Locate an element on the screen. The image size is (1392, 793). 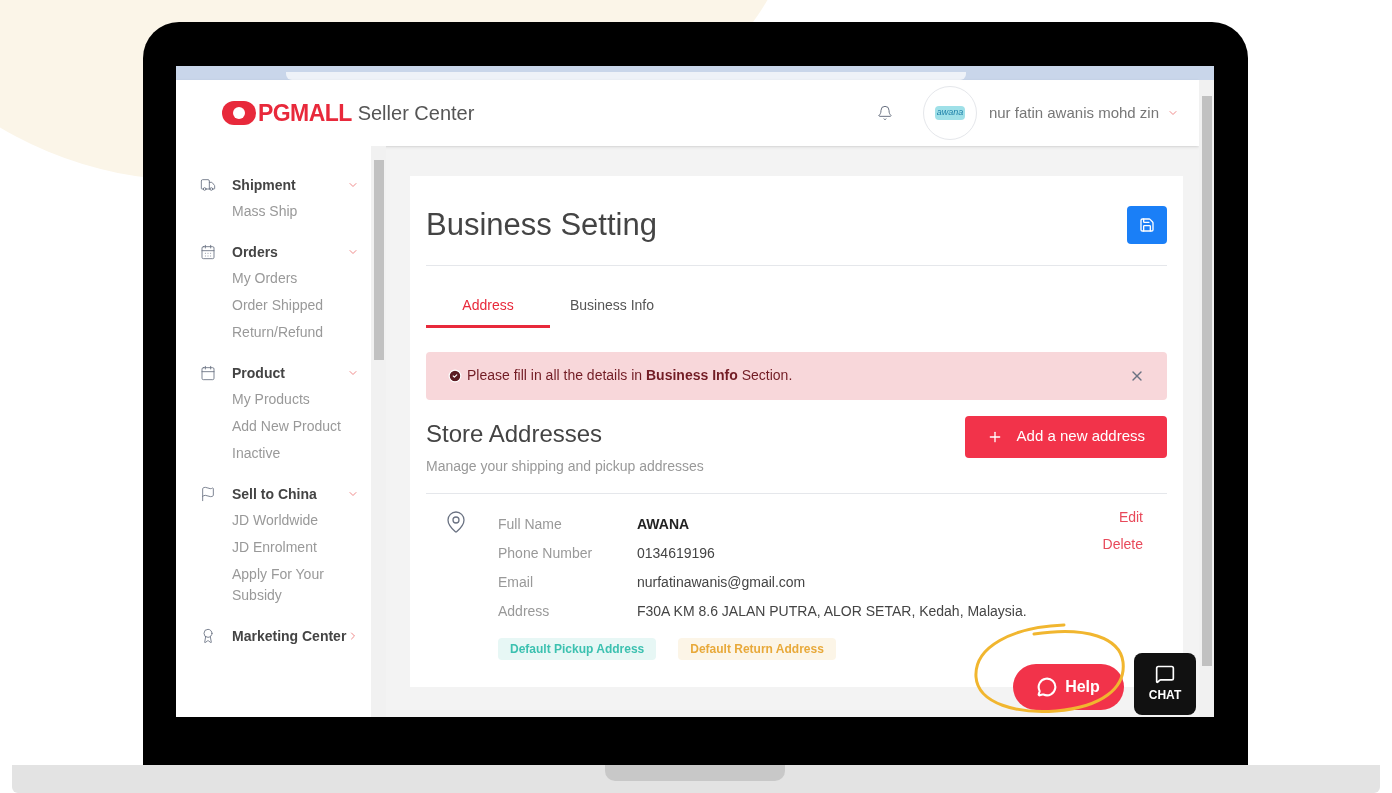
sidebar-item: Add New Product is located at coordinates (292, 426).